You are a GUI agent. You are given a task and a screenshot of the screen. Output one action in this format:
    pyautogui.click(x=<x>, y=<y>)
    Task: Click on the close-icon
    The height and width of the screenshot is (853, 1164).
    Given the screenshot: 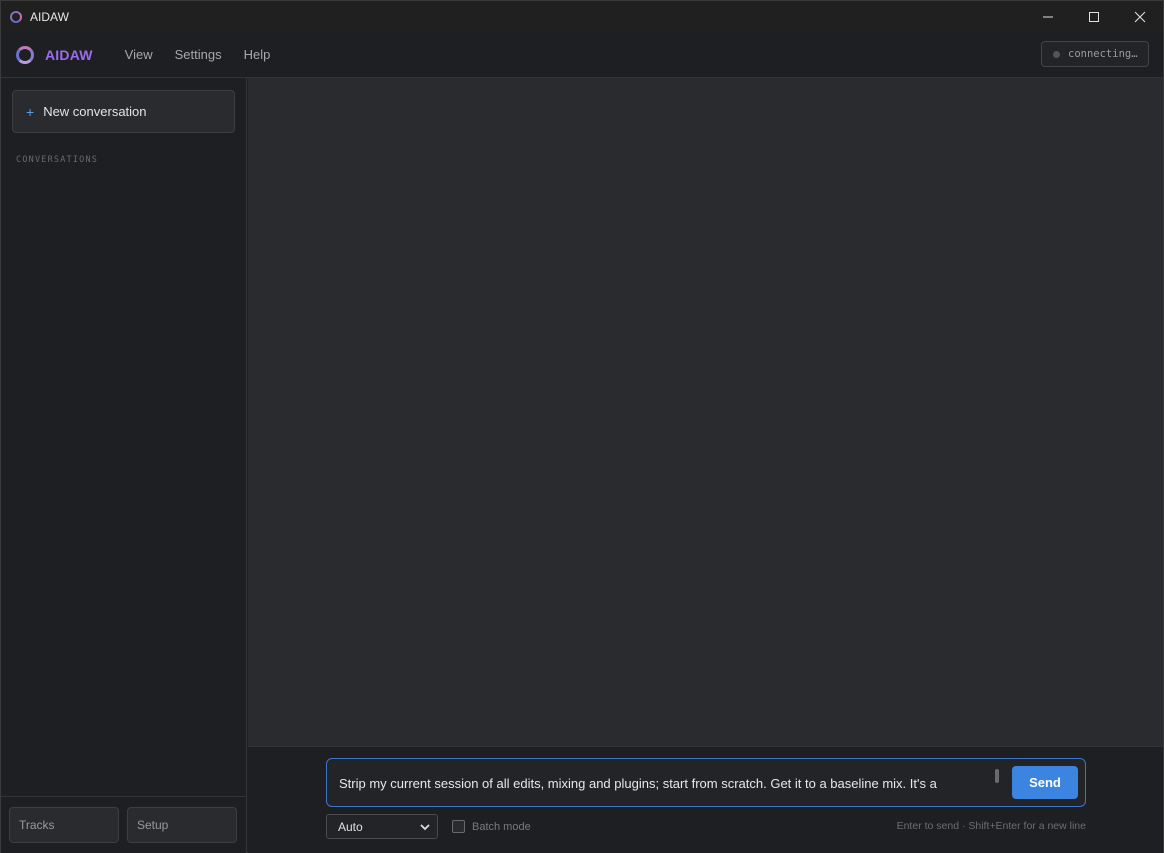 What is the action you would take?
    pyautogui.click(x=1140, y=16)
    